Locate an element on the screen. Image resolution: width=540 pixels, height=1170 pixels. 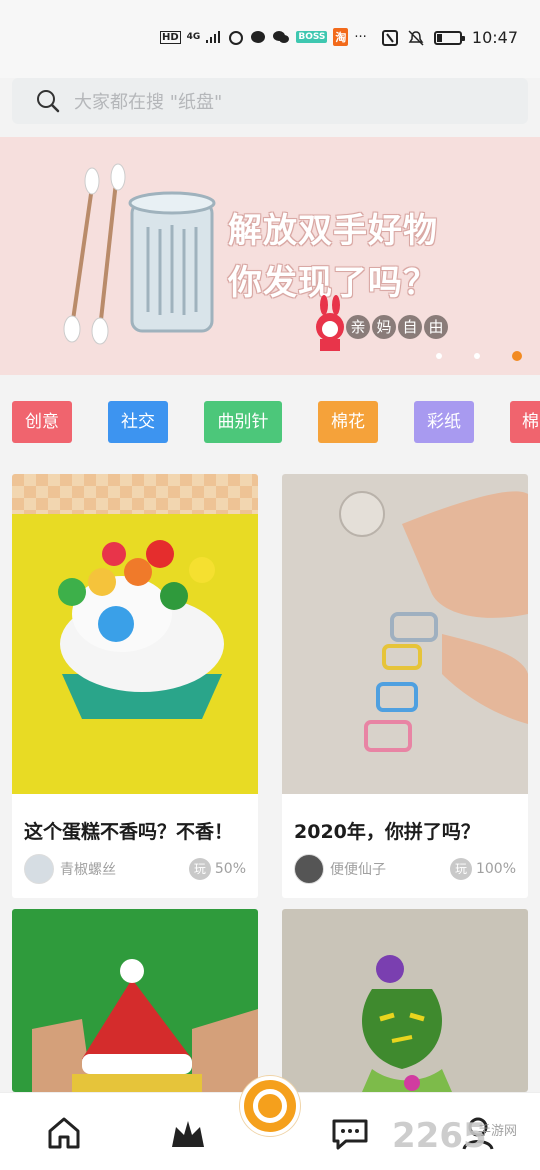
boss-app-icon: BOSS is located at coordinates (312, 37).